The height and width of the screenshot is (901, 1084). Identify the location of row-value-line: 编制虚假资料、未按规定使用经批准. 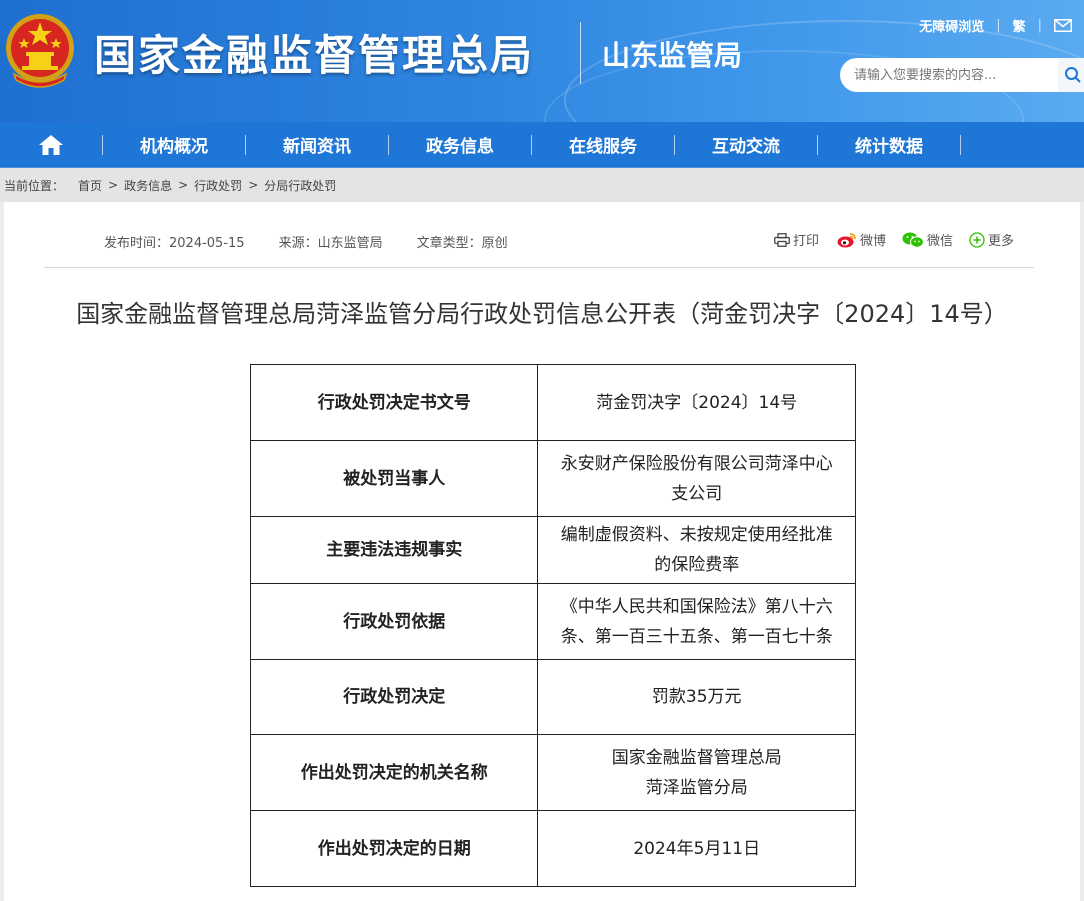
(696, 535).